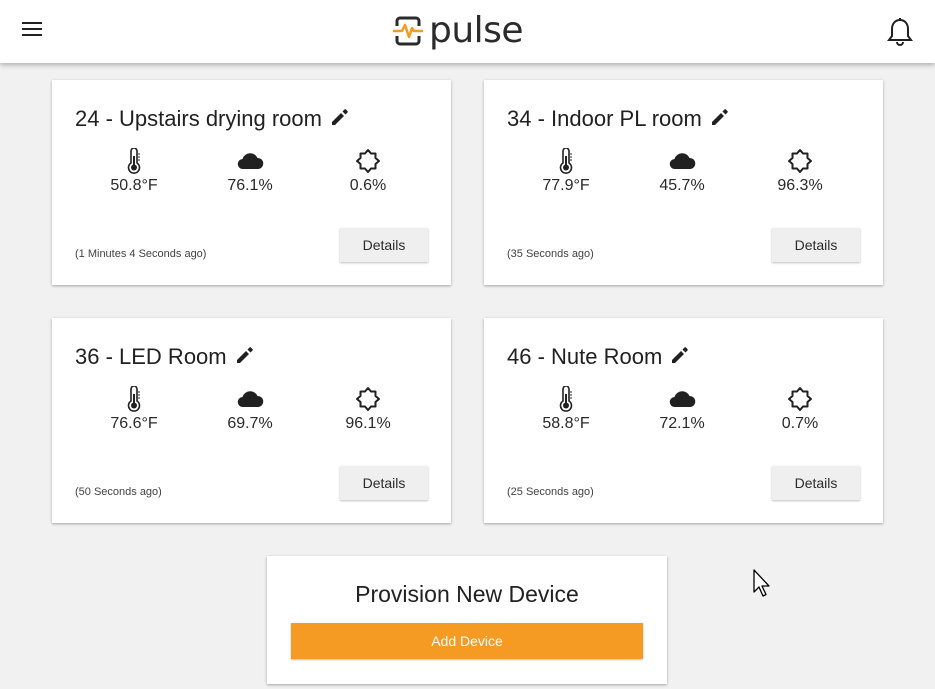 This screenshot has height=689, width=935. I want to click on humidity-metric: 72.1%, so click(682, 409).